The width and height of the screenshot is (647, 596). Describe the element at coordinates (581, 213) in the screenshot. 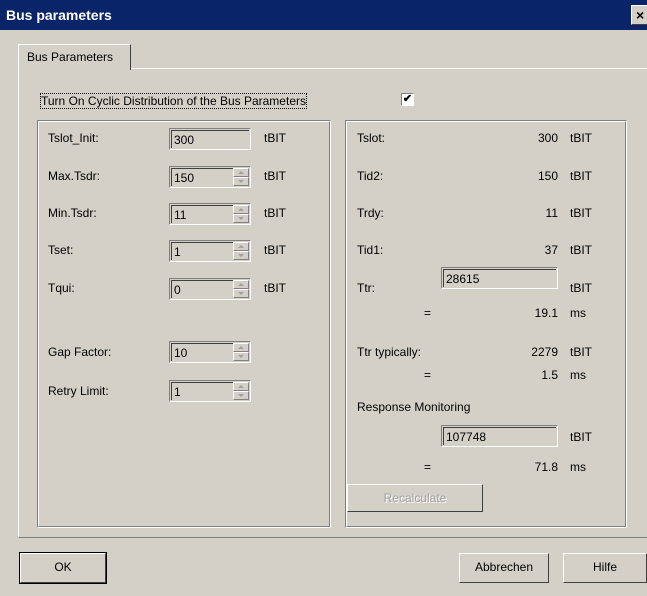

I see `trdy-unit: tBIT` at that location.